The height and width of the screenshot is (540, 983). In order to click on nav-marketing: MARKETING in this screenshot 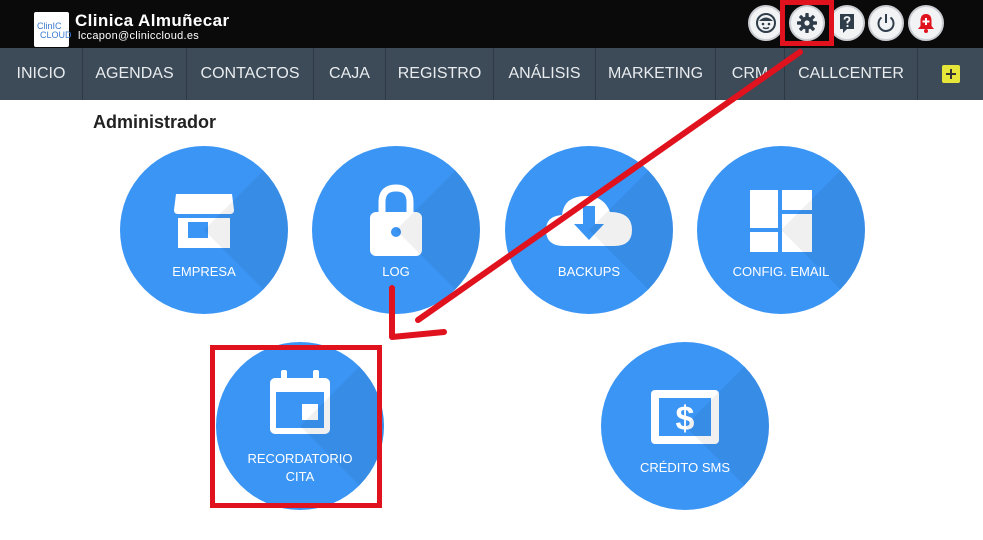, I will do `click(656, 74)`.